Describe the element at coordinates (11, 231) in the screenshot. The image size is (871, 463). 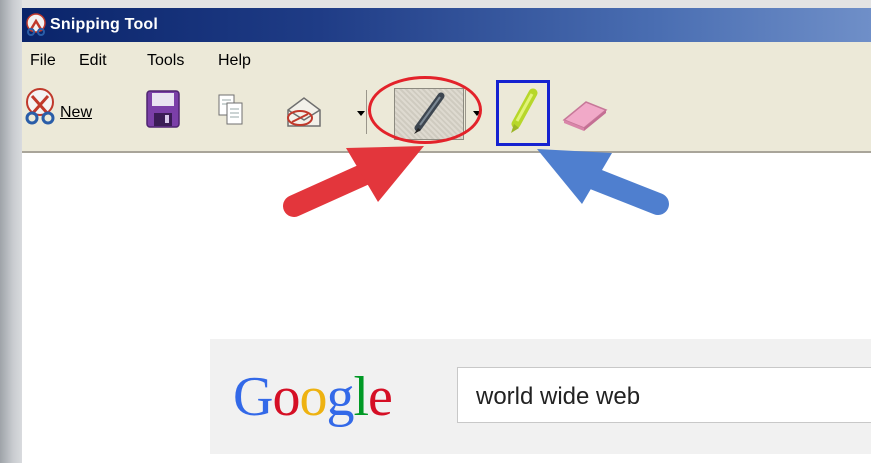
I see `desktop-frame` at that location.